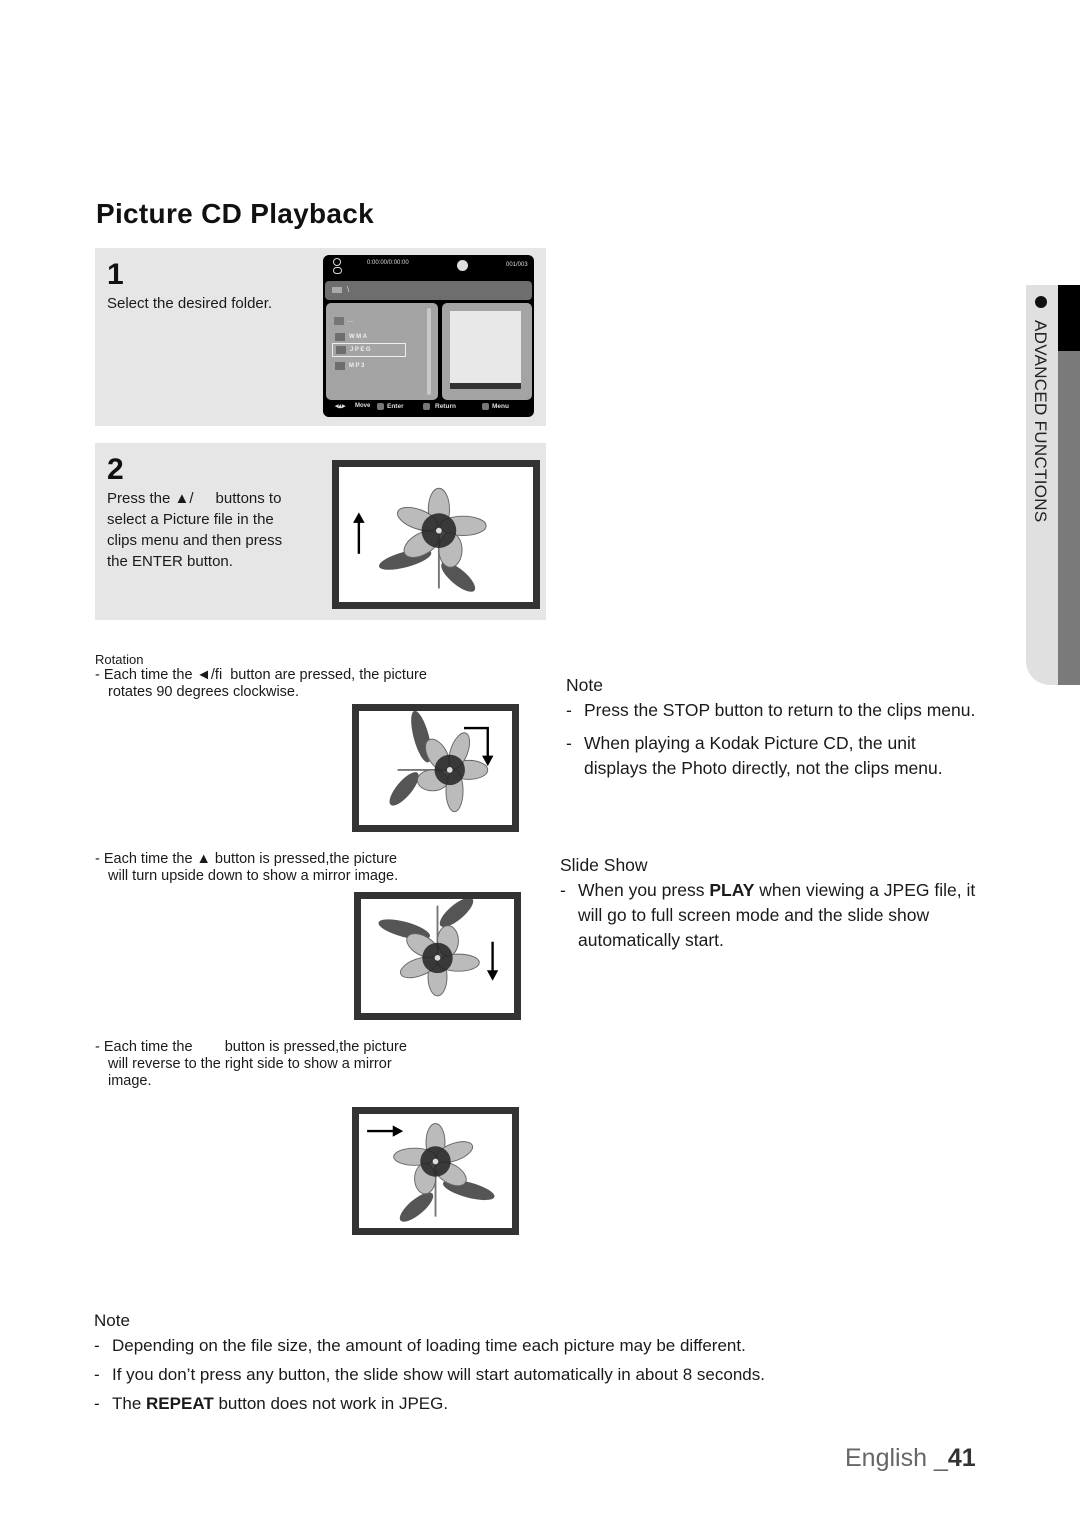 The width and height of the screenshot is (1080, 1524). What do you see at coordinates (385, 1131) in the screenshot?
I see `right-arrow-icon` at bounding box center [385, 1131].